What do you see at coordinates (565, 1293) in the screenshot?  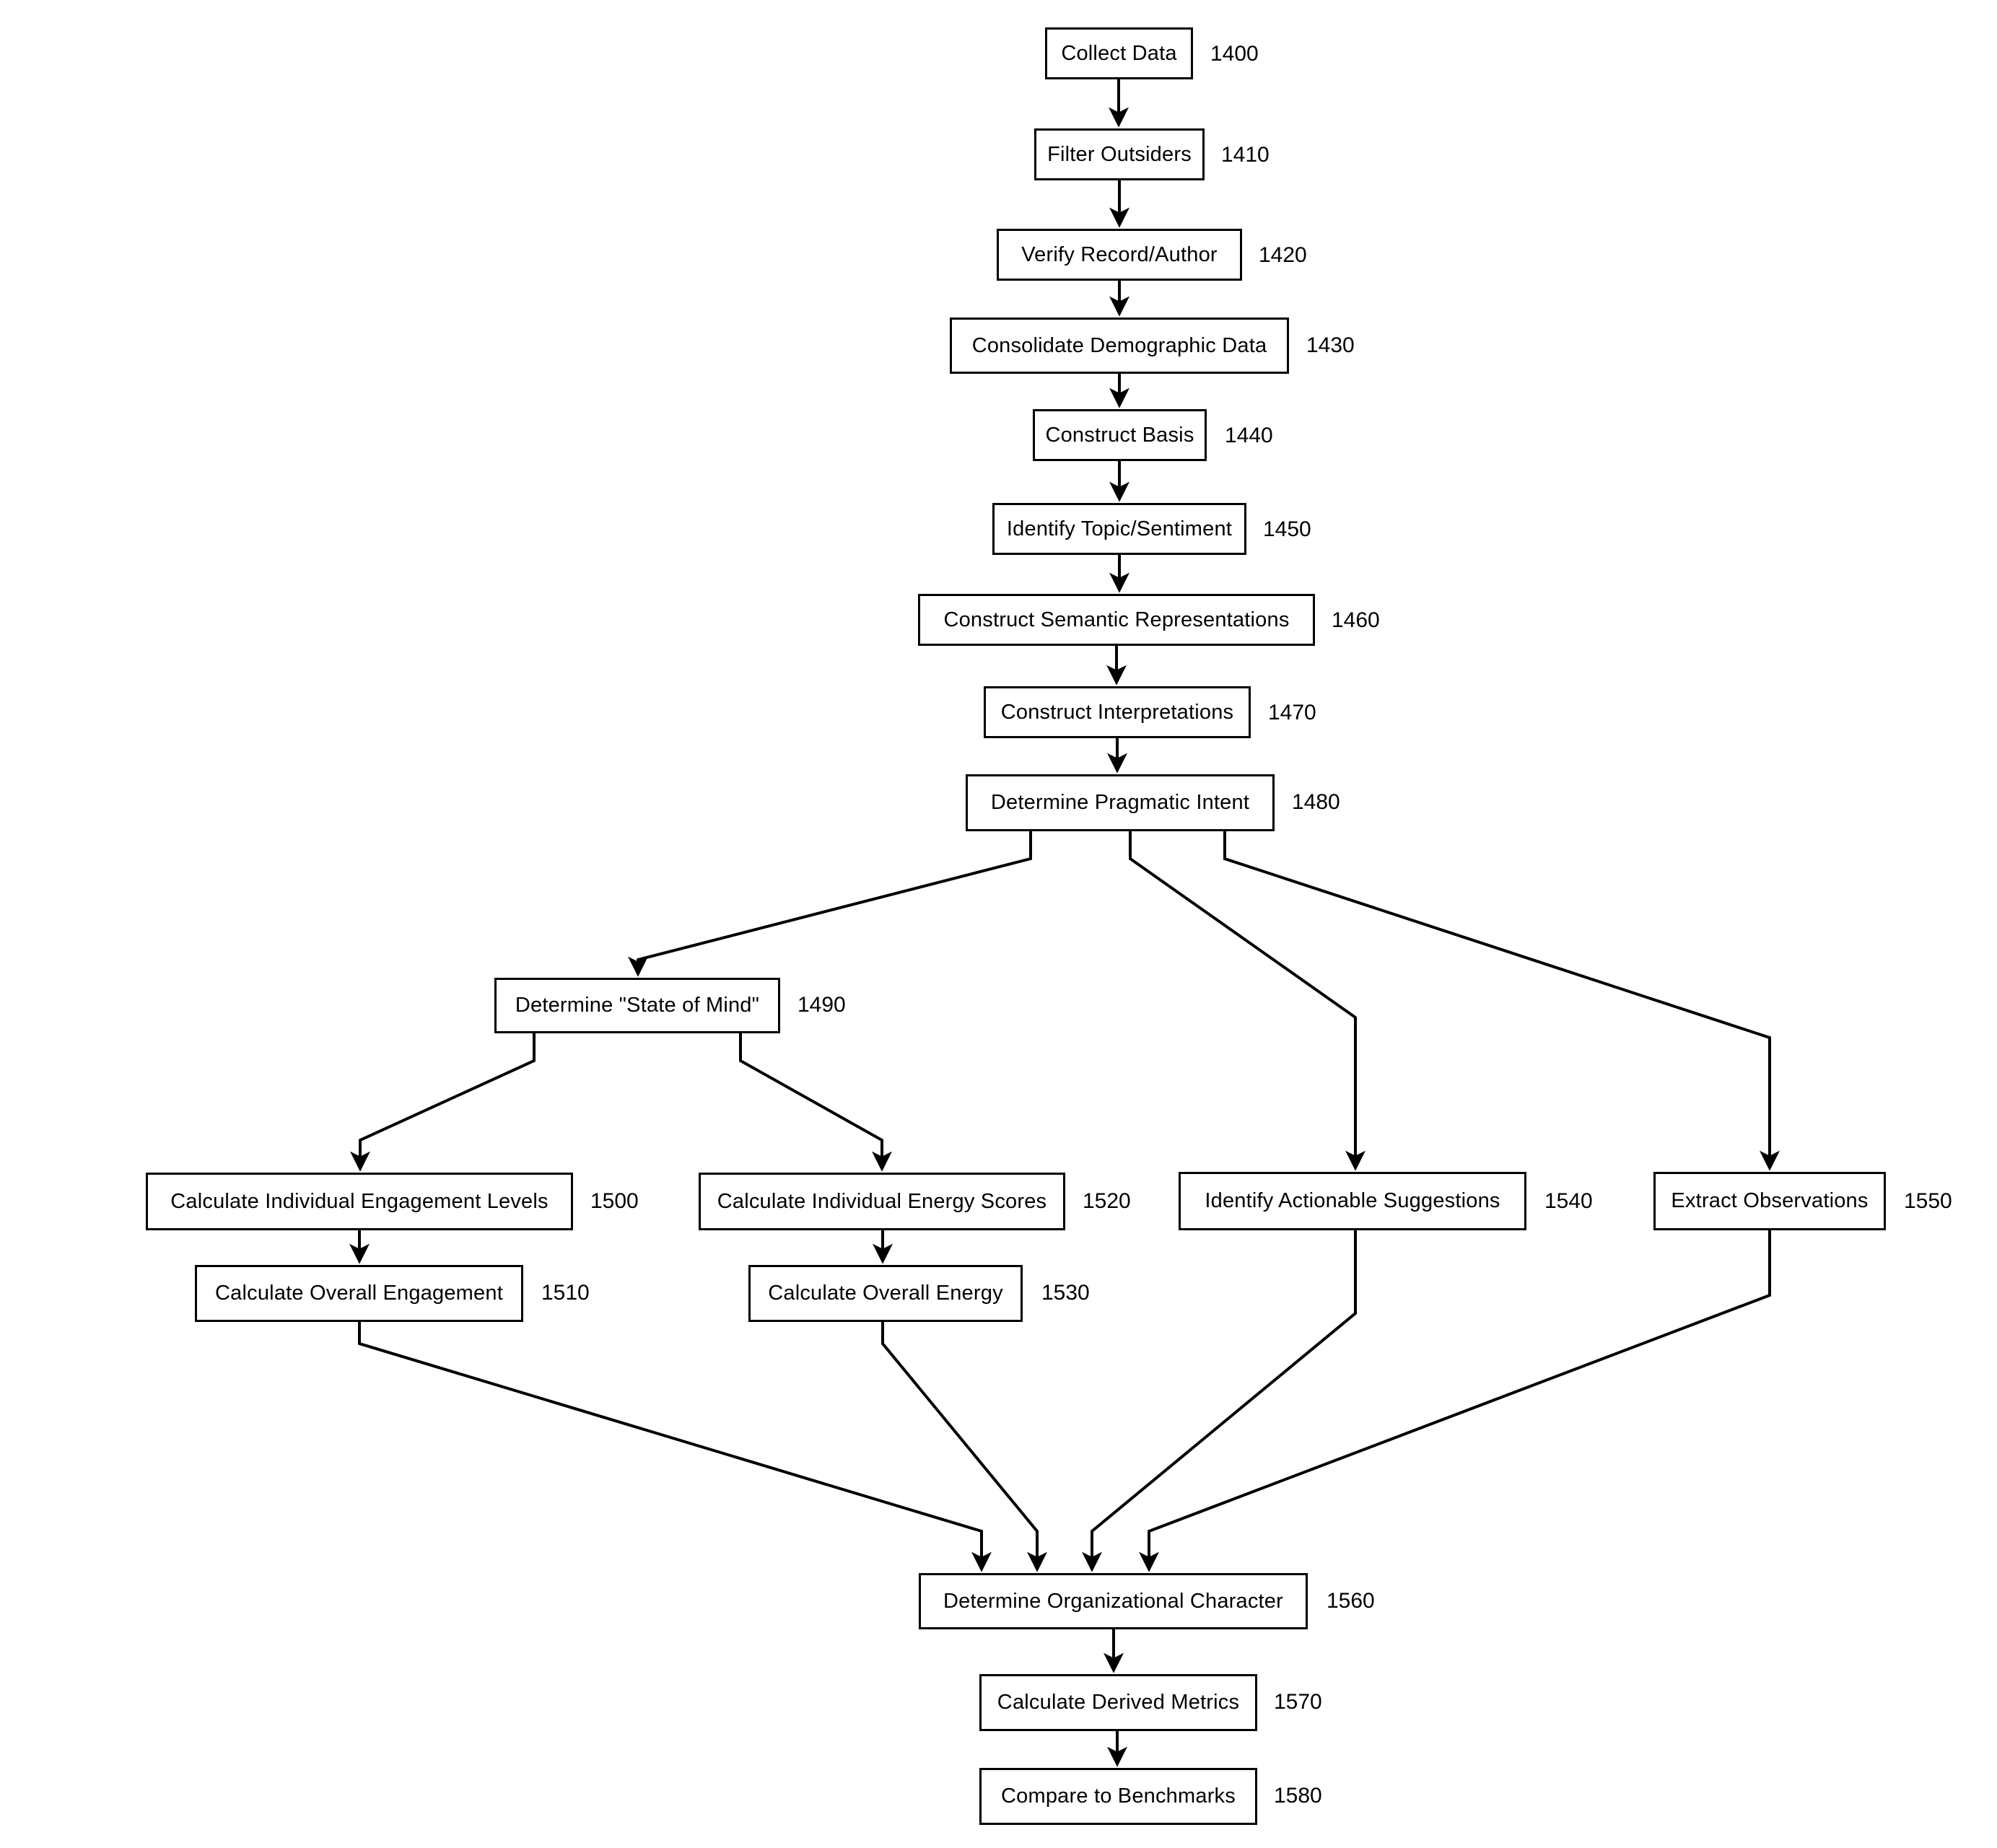 I see `node-ref-1510: 1510` at bounding box center [565, 1293].